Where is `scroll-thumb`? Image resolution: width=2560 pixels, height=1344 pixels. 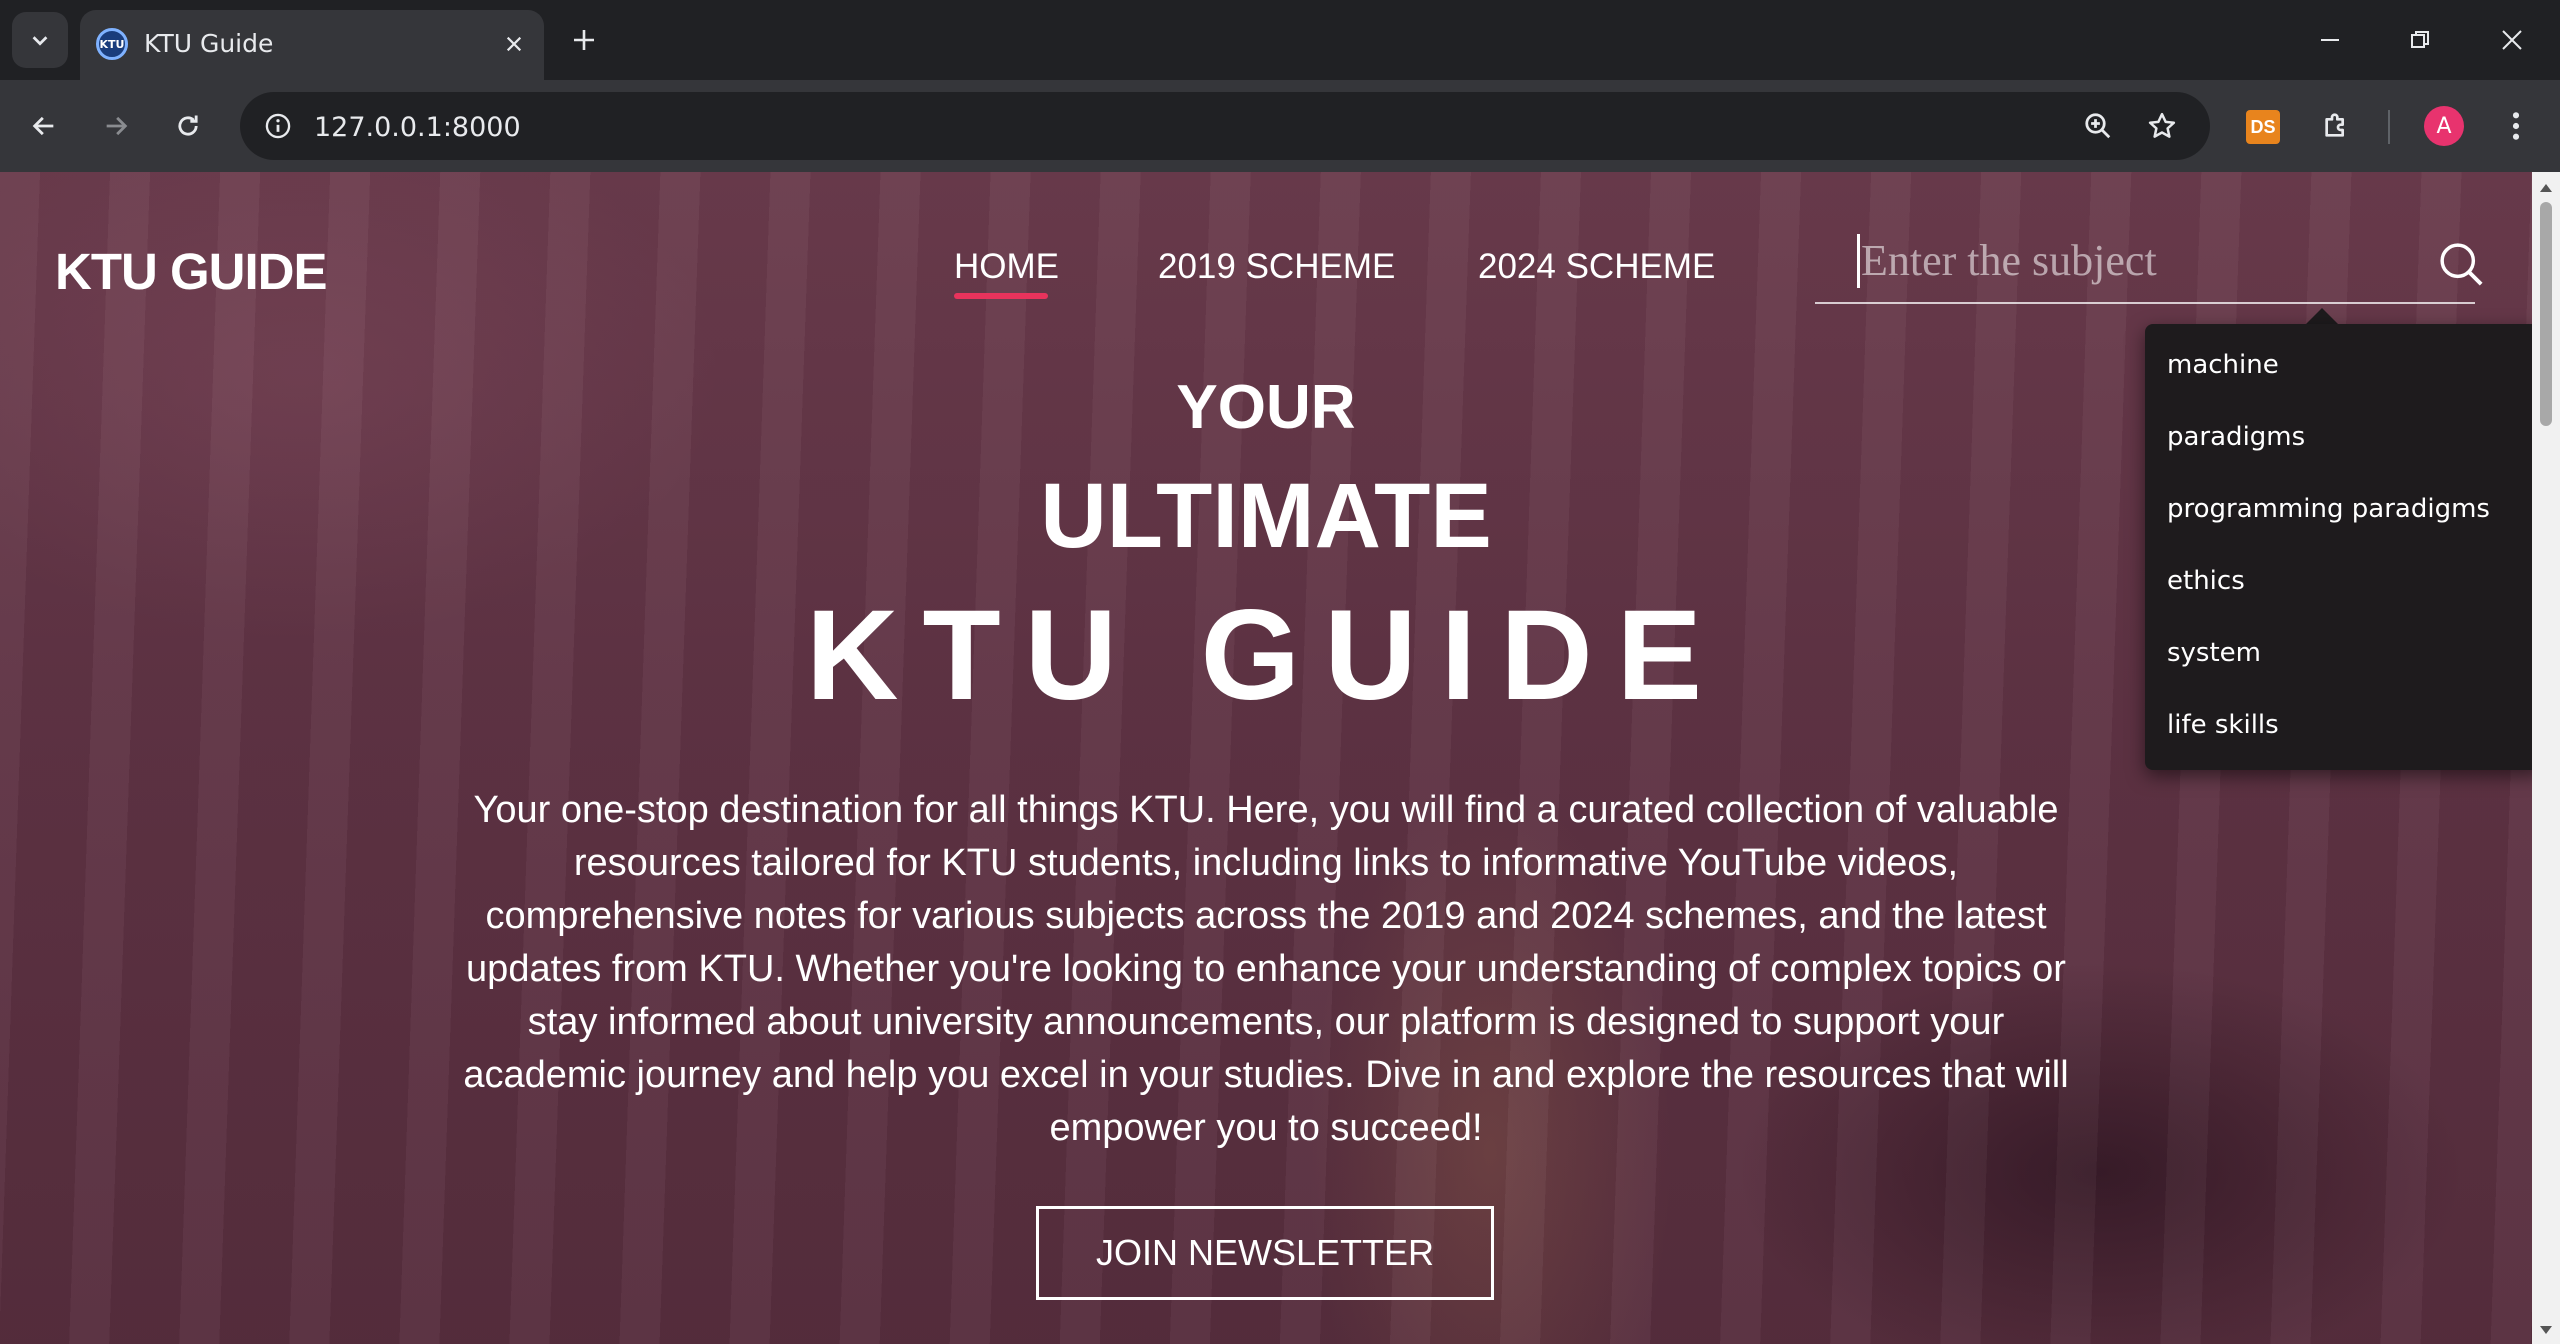 scroll-thumb is located at coordinates (2546, 314).